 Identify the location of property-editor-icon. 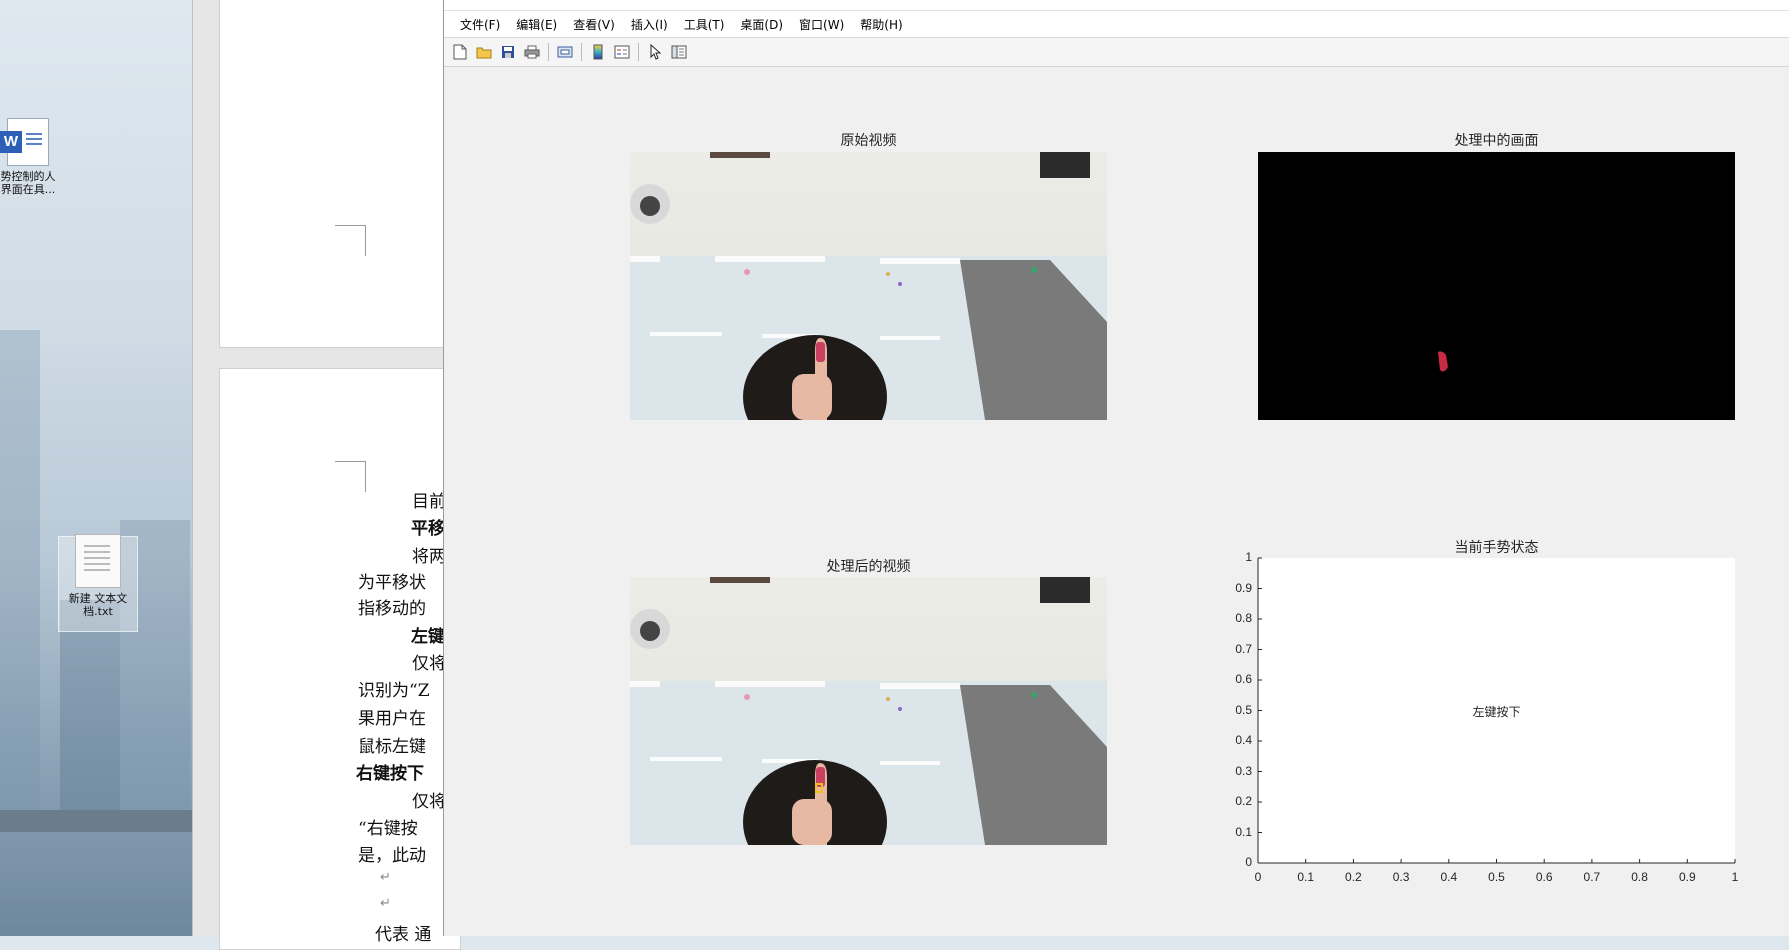
(679, 52).